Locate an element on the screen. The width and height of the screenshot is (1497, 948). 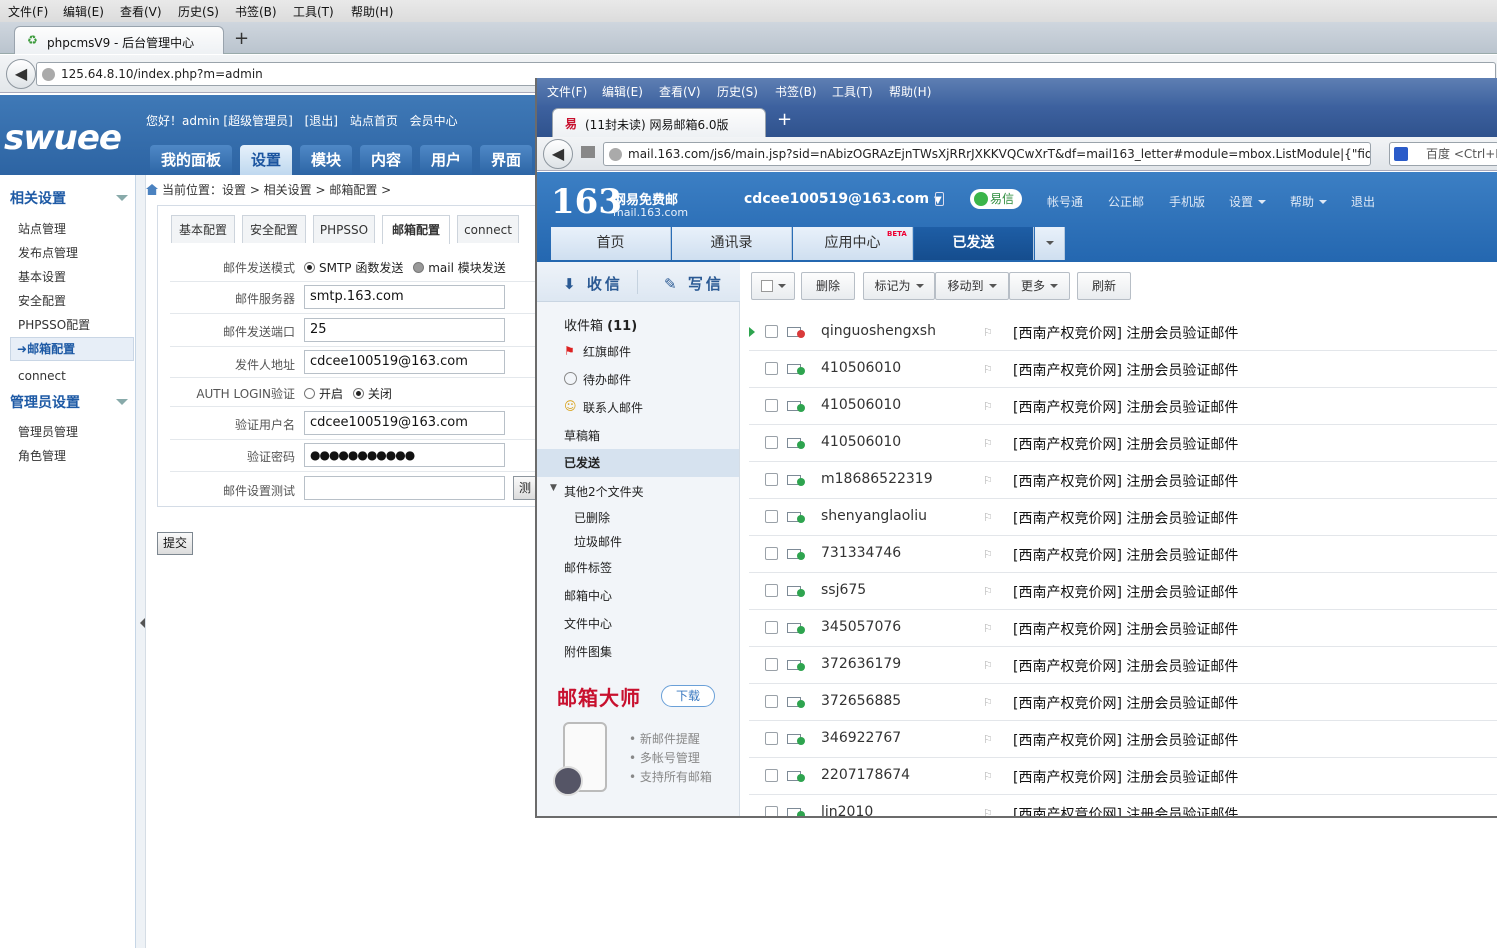
link-settings: 设置 is located at coordinates (1248, 201).